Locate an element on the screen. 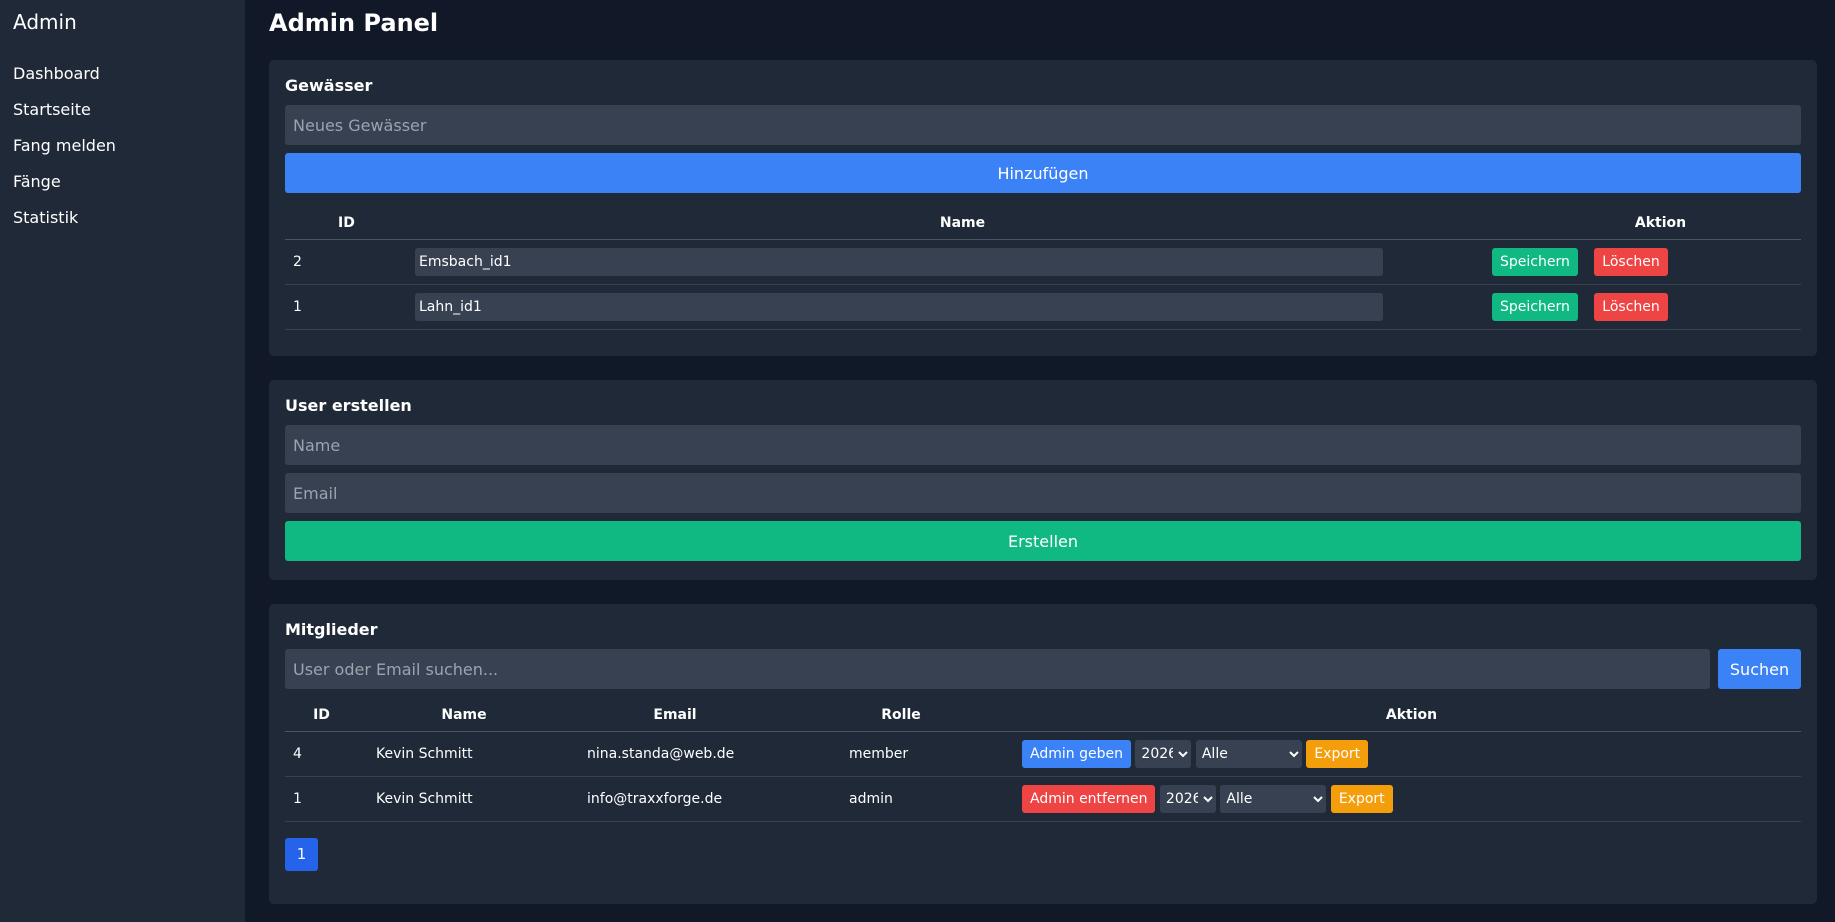 The image size is (1835, 922). new-gewaesser-input is located at coordinates (1043, 125).